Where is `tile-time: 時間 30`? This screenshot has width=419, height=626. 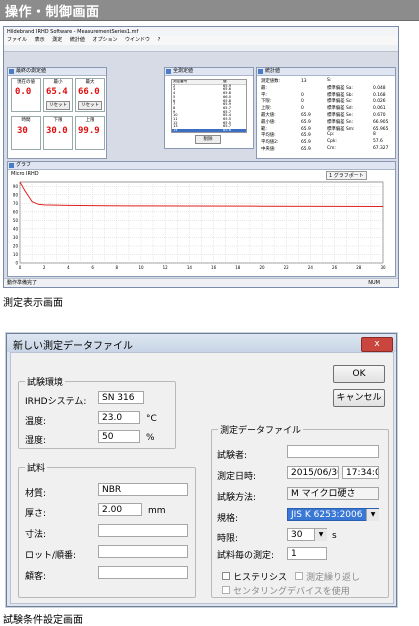
tile-time: 時間 30 is located at coordinates (26, 133).